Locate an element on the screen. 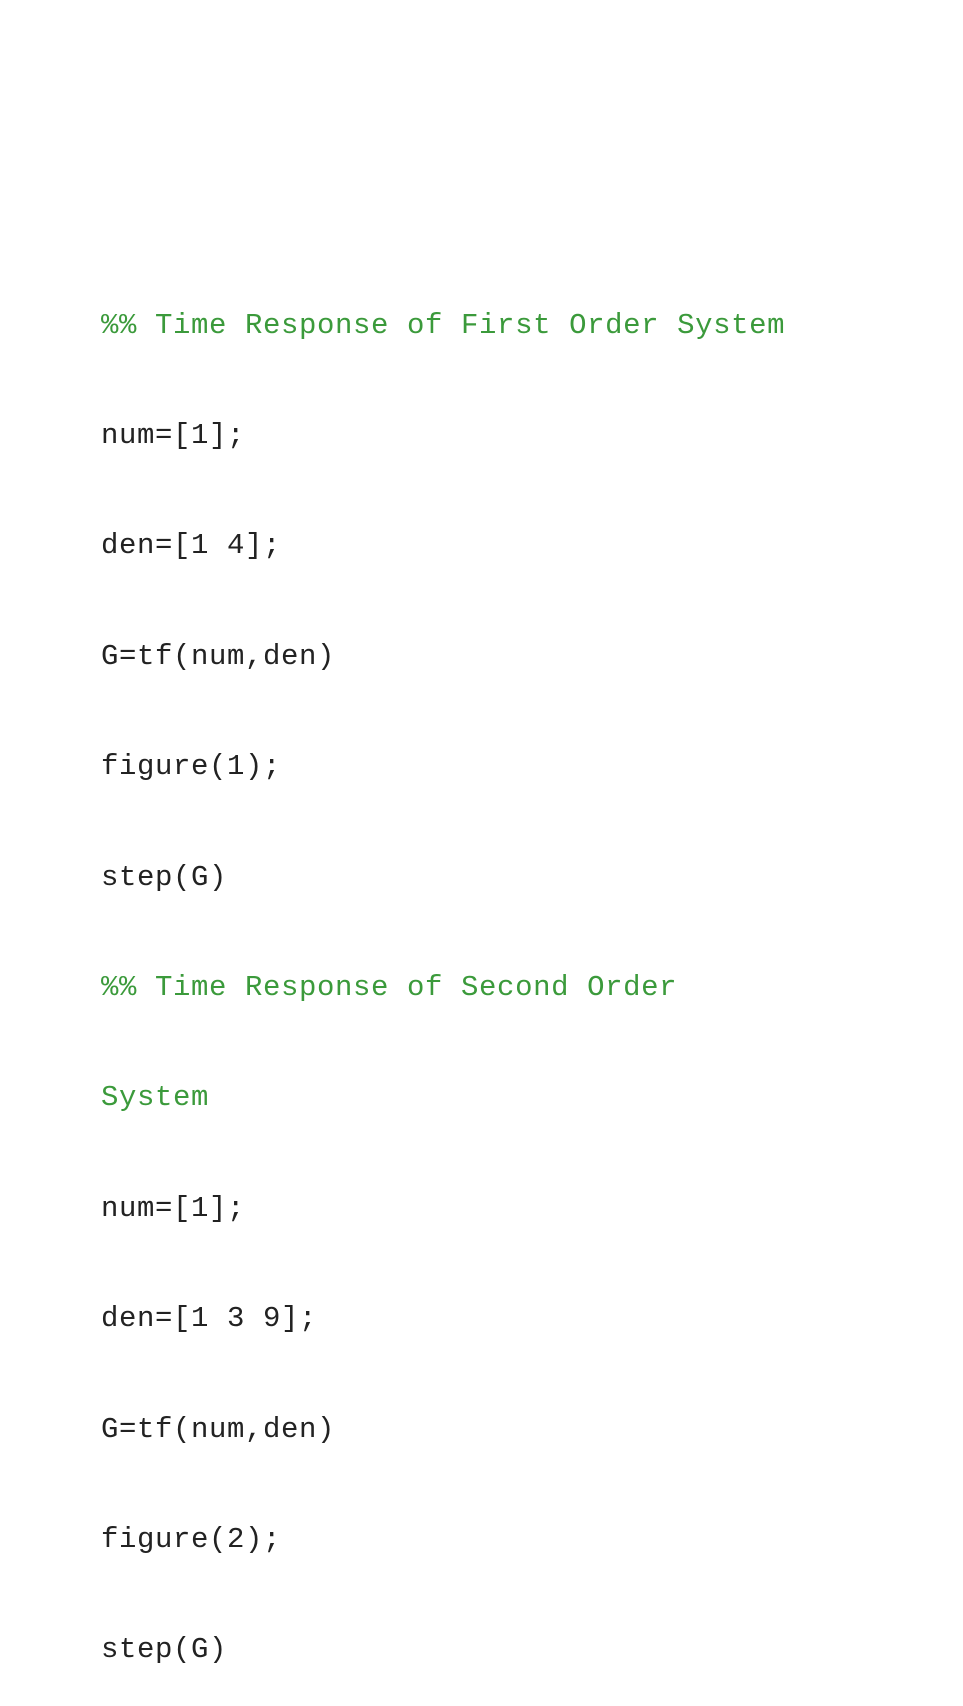 The height and width of the screenshot is (1706, 963). comment-line-second-order-title: %% Time Response of Second Order is located at coordinates (389, 987).